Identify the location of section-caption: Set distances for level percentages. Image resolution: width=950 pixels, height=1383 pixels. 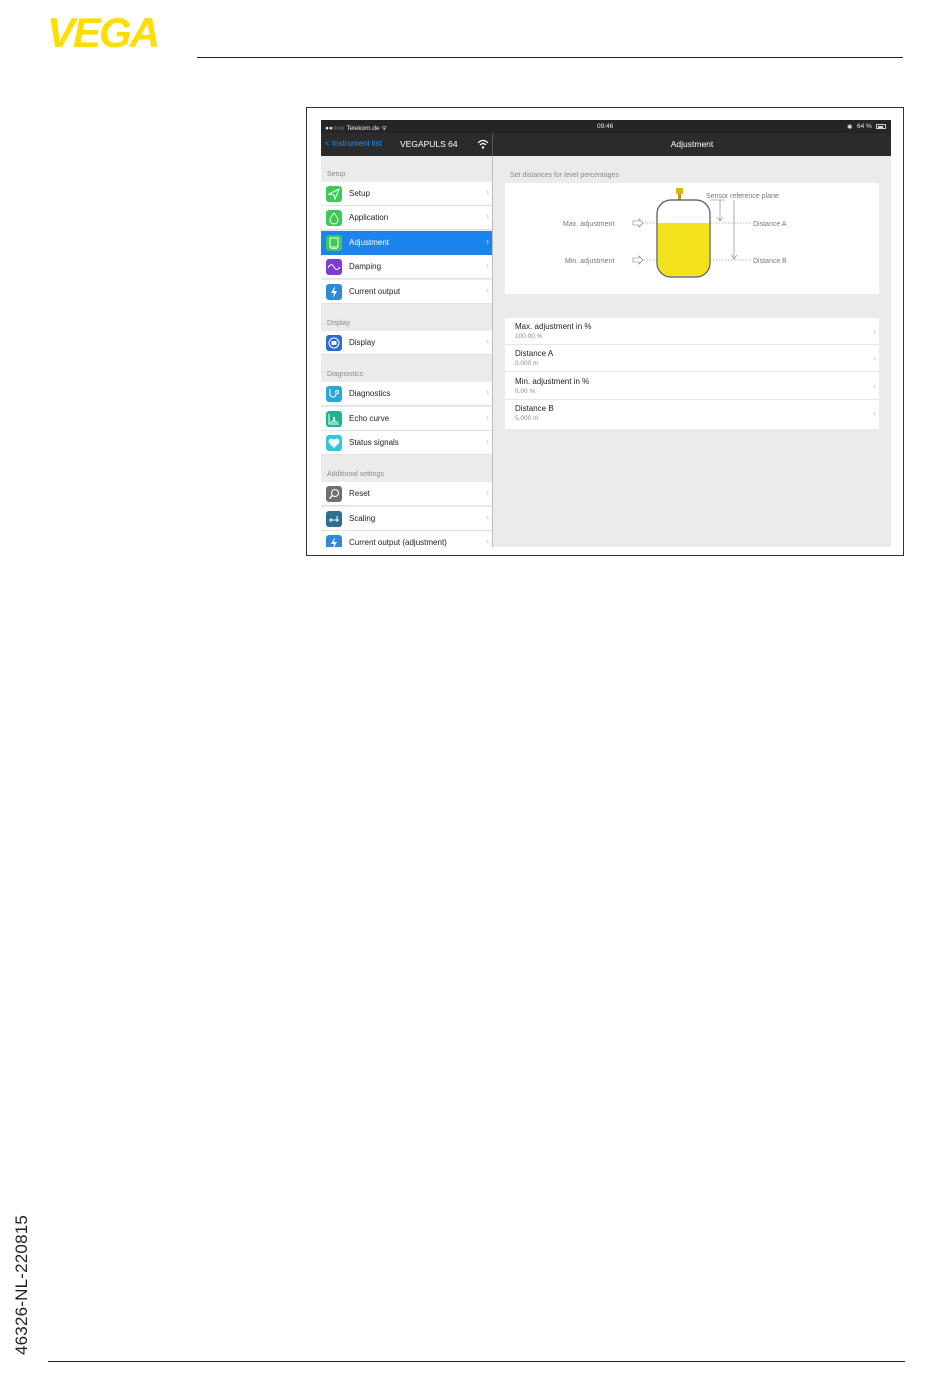
(564, 175).